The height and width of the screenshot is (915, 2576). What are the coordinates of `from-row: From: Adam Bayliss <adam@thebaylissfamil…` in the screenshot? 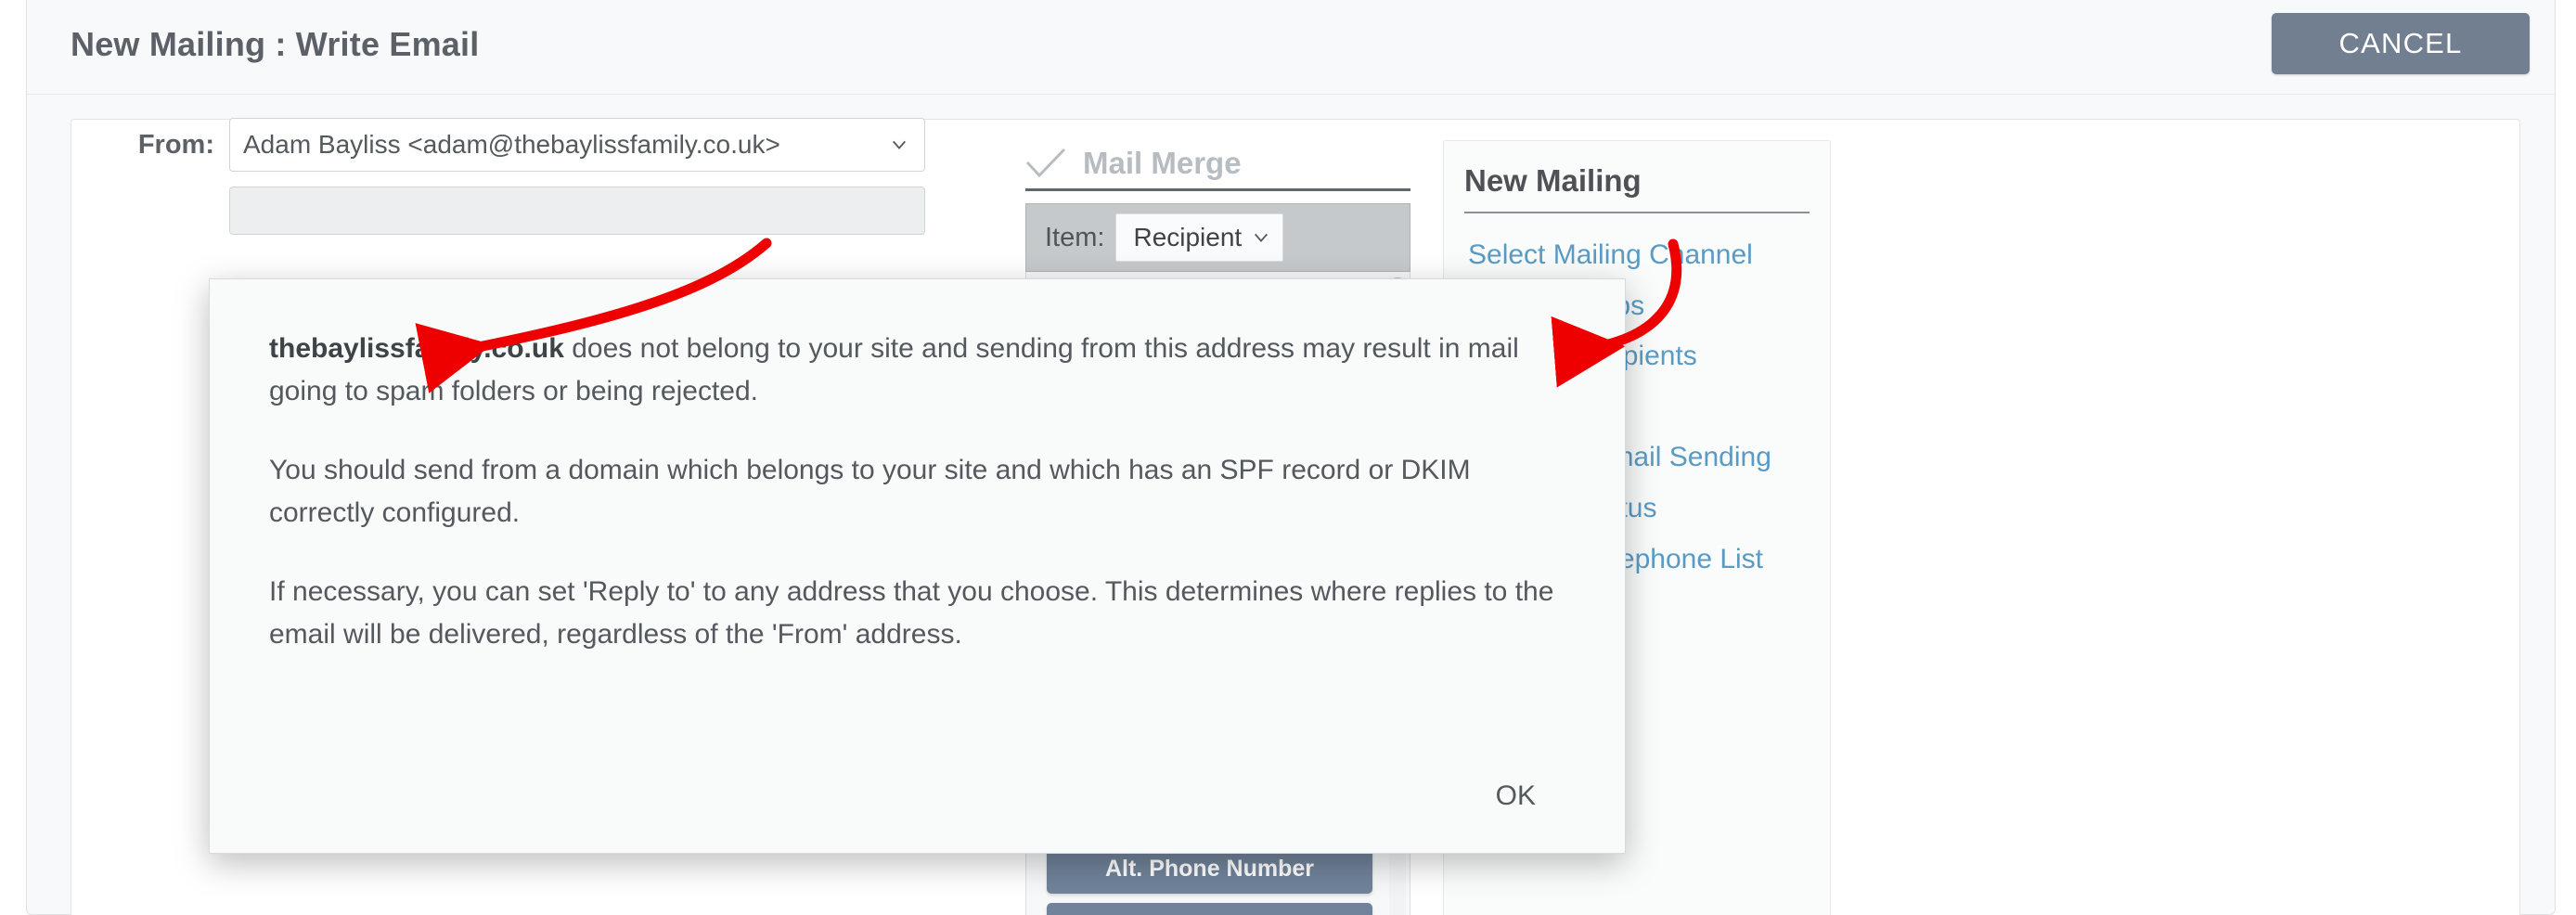 It's located at (512, 145).